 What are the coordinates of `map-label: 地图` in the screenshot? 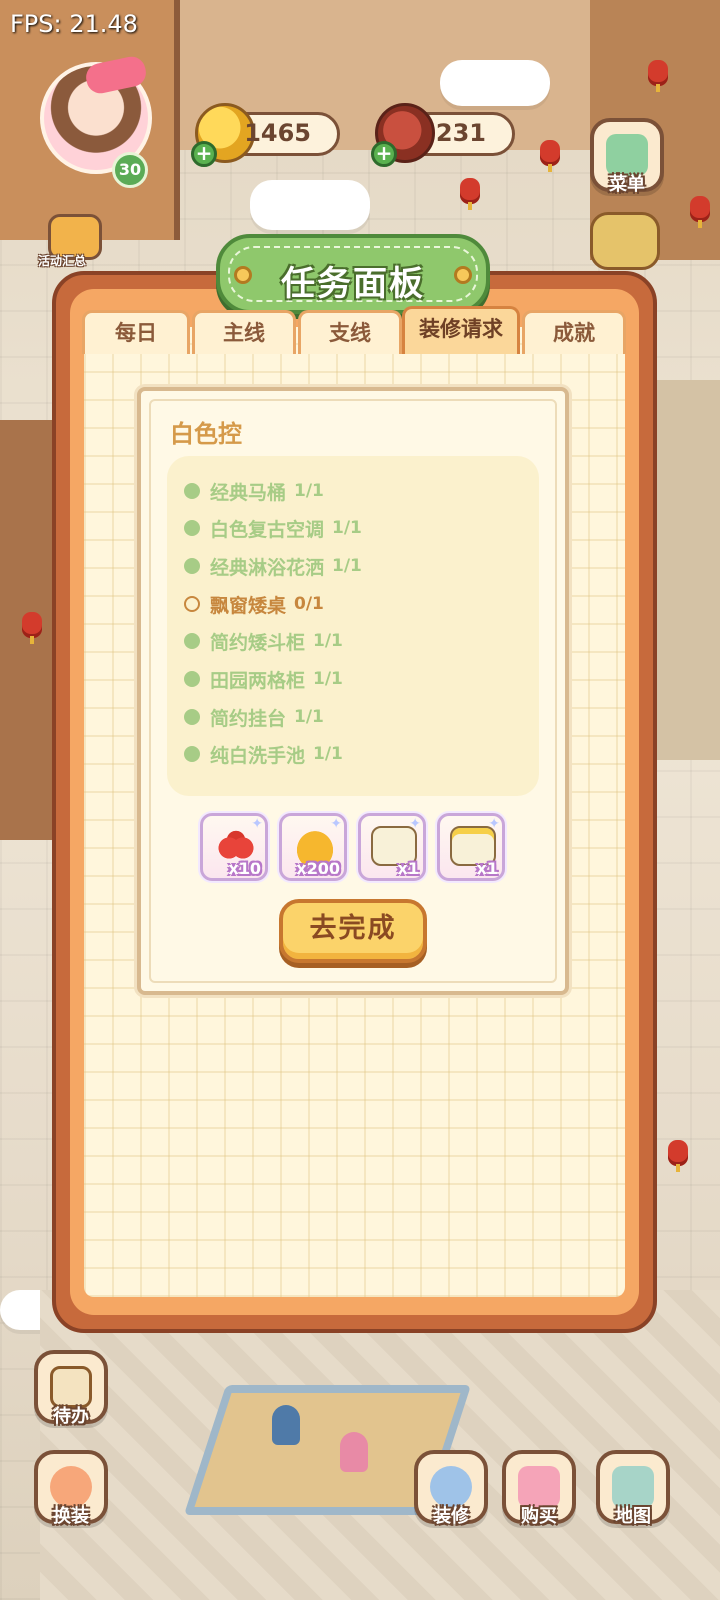 It's located at (633, 1516).